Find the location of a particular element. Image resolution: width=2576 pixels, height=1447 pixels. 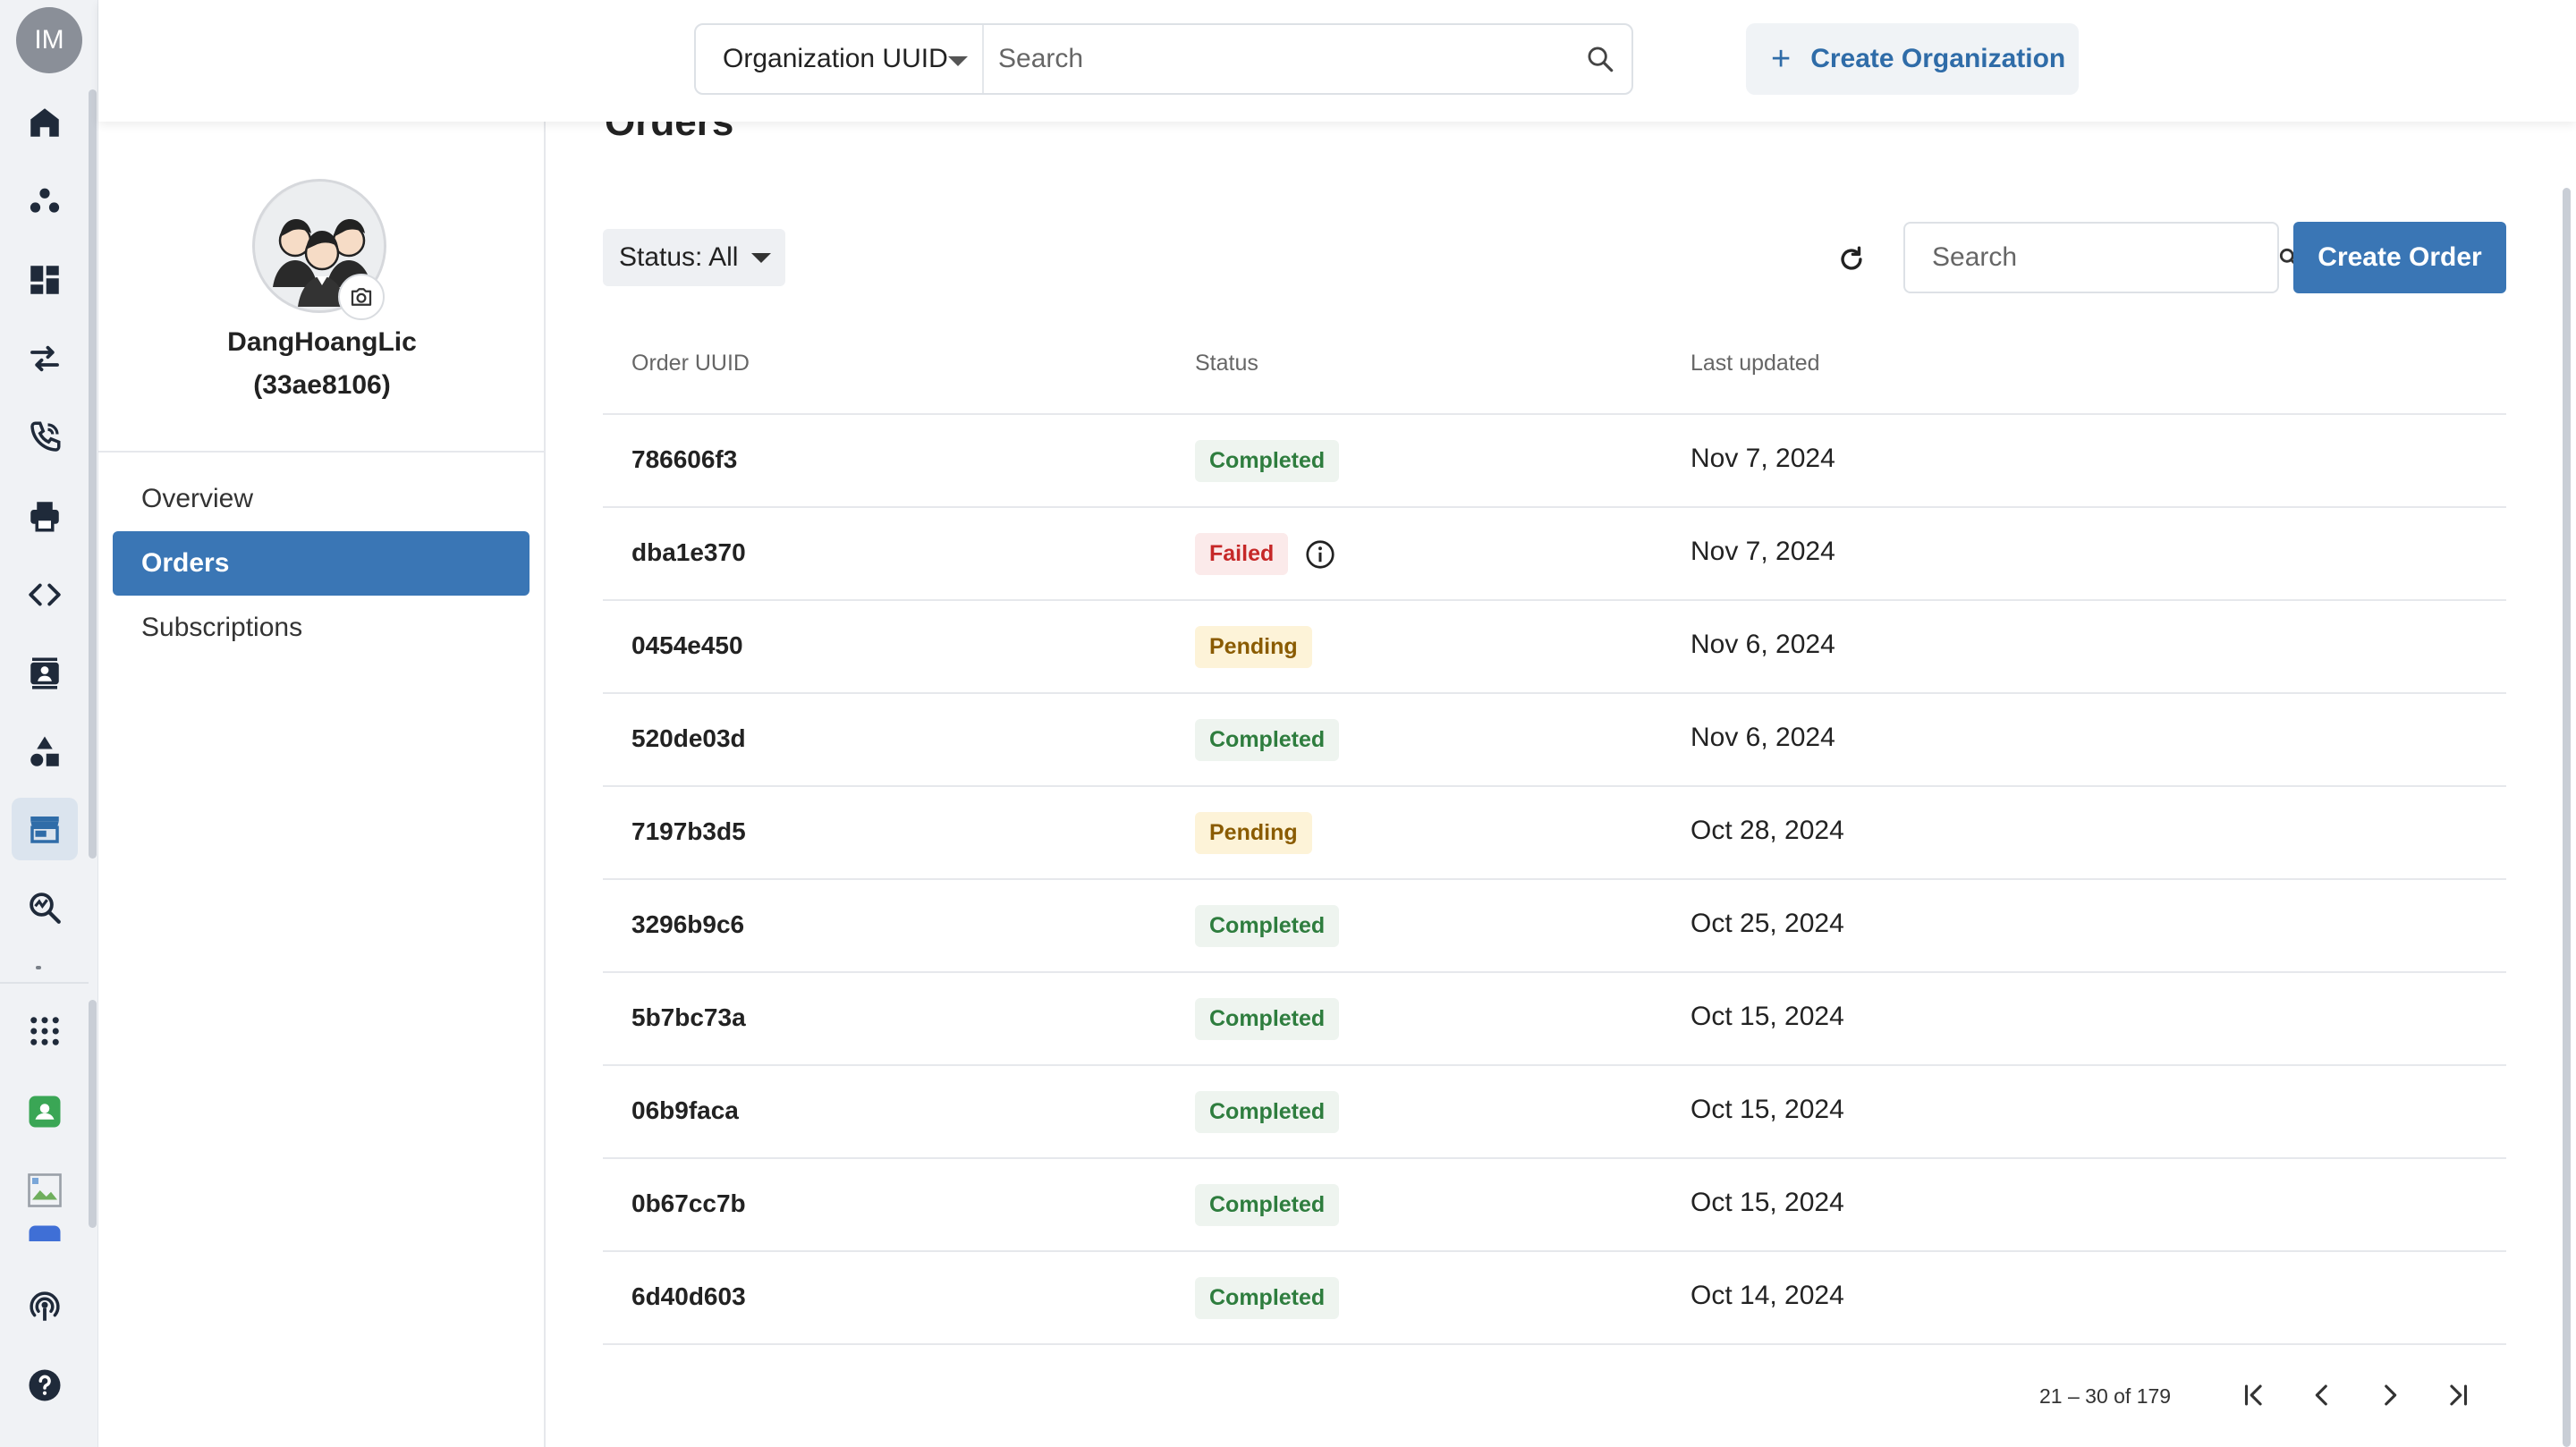

status-filter-select: Status: All is located at coordinates (694, 257).